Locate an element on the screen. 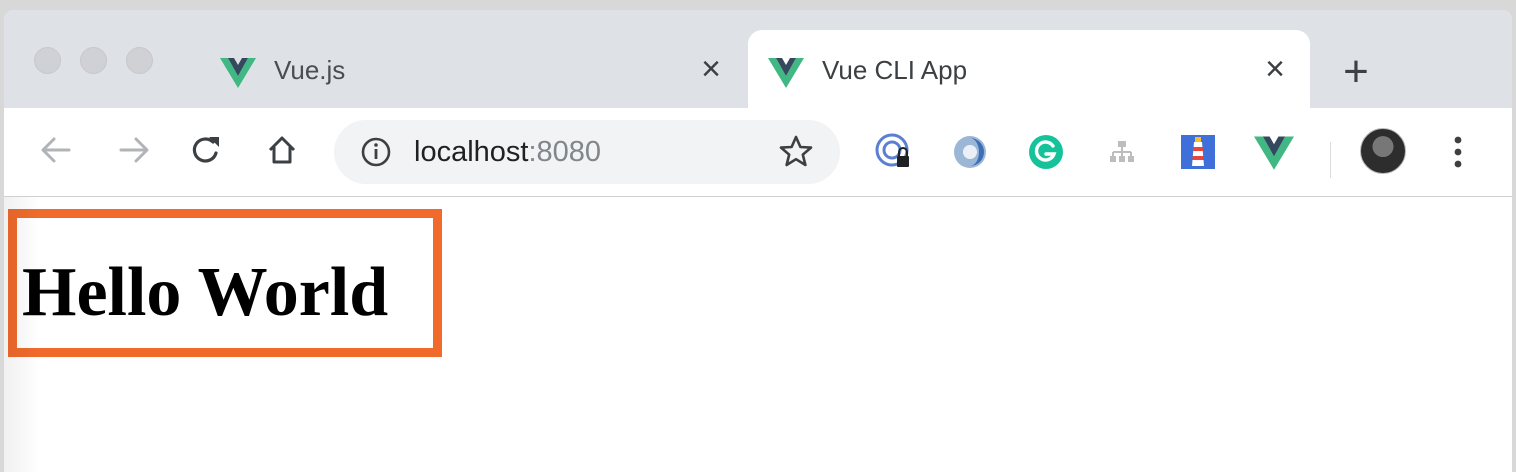 The height and width of the screenshot is (472, 1516). forward-arrow-icon is located at coordinates (134, 150).